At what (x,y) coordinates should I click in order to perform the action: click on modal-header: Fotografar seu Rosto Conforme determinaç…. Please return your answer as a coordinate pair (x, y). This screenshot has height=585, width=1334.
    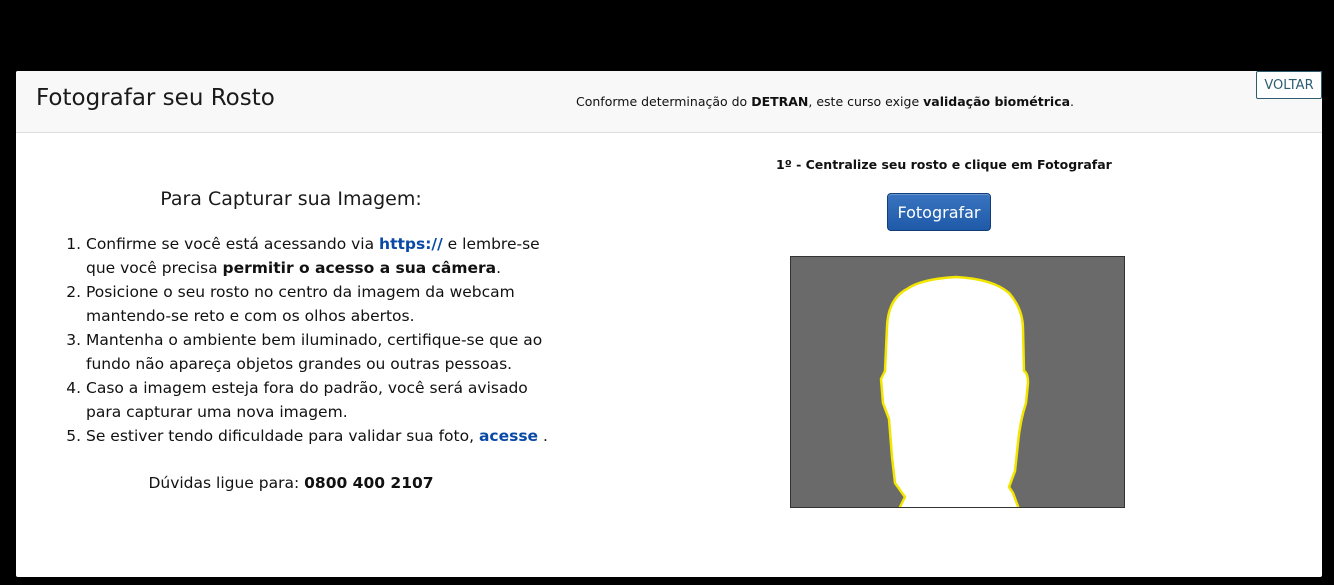
    Looking at the image, I should click on (669, 102).